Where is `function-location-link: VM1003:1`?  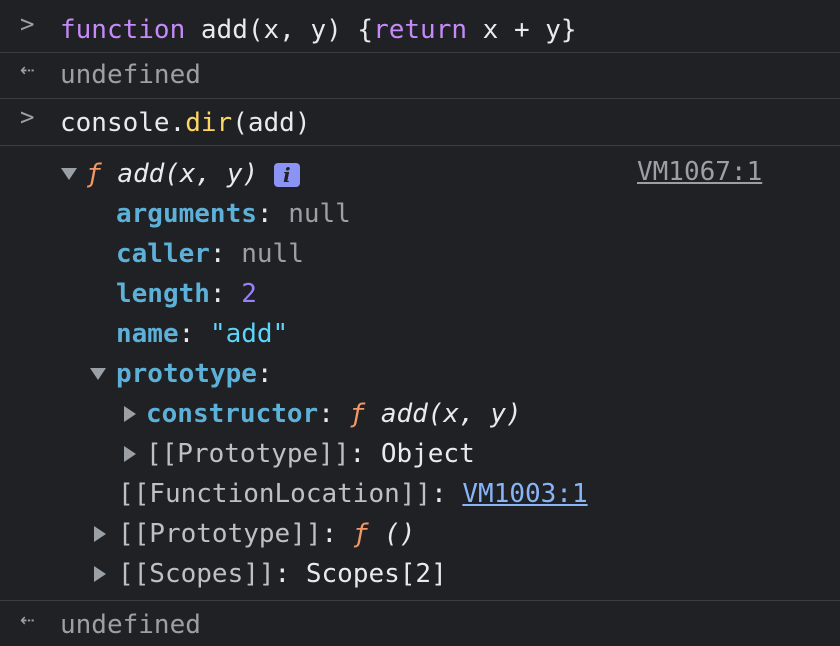
function-location-link: VM1003:1 is located at coordinates (524, 494).